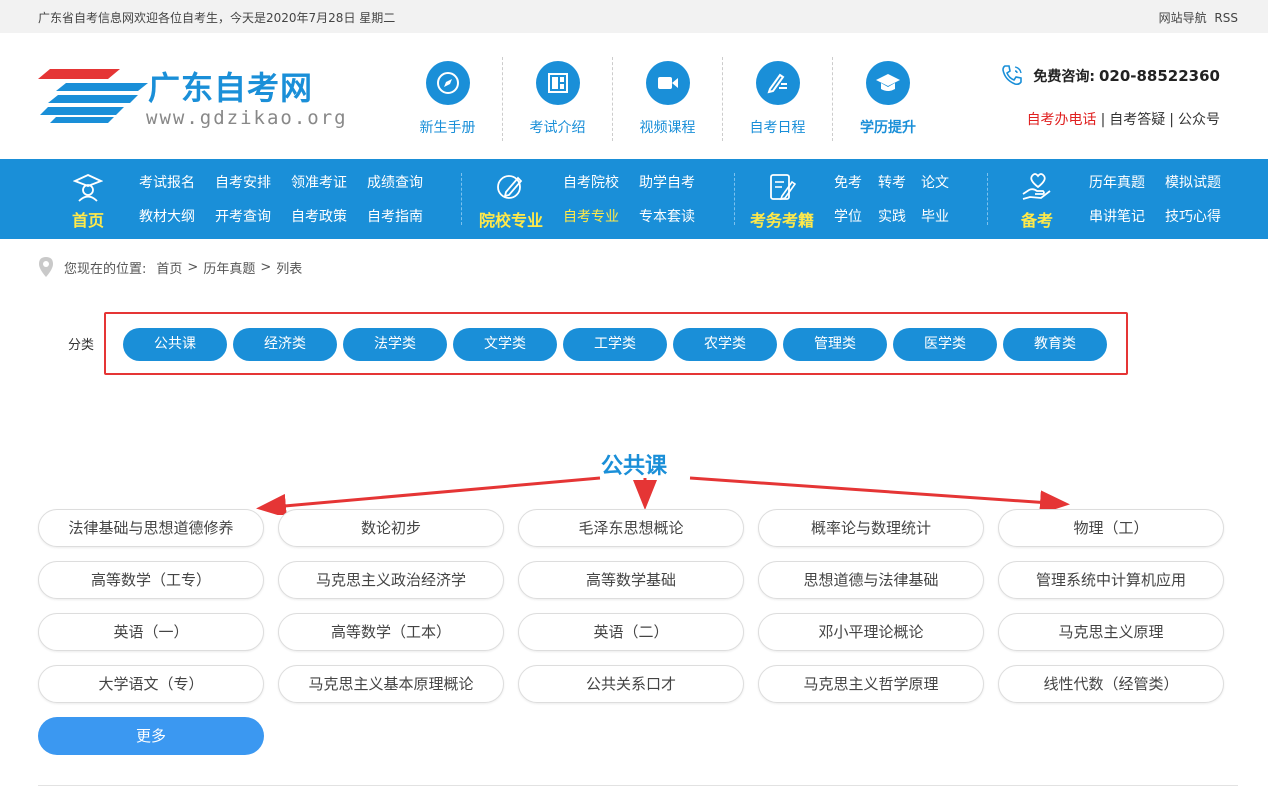  What do you see at coordinates (1203, 217) in the screenshot?
I see `nav-link: 技巧心得` at bounding box center [1203, 217].